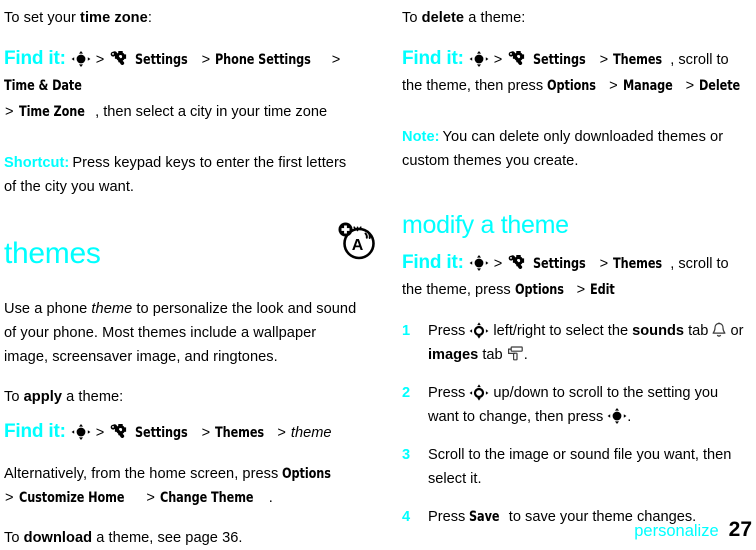 Image resolution: width=756 pixels, height=550 pixels. I want to click on step-number: 2, so click(406, 393).